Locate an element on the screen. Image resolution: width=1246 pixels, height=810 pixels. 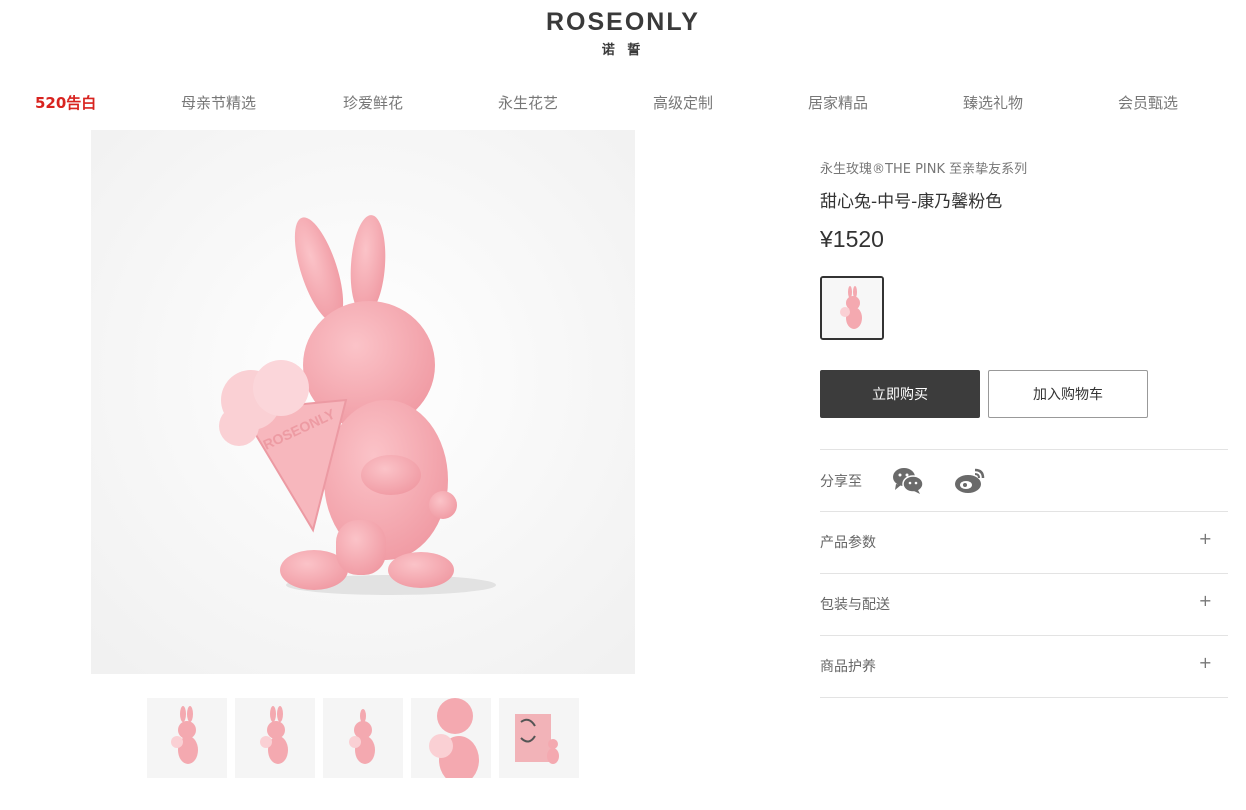
variant-swatch is located at coordinates (852, 308).